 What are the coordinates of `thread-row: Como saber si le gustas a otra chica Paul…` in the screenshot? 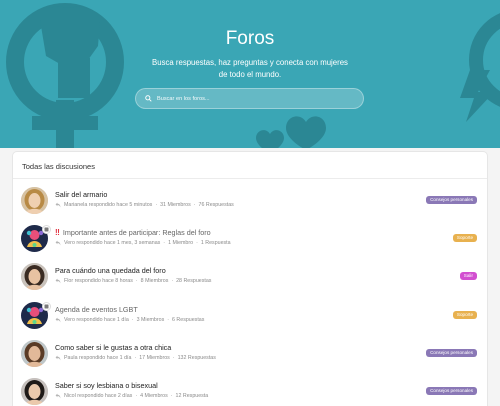 It's located at (250, 356).